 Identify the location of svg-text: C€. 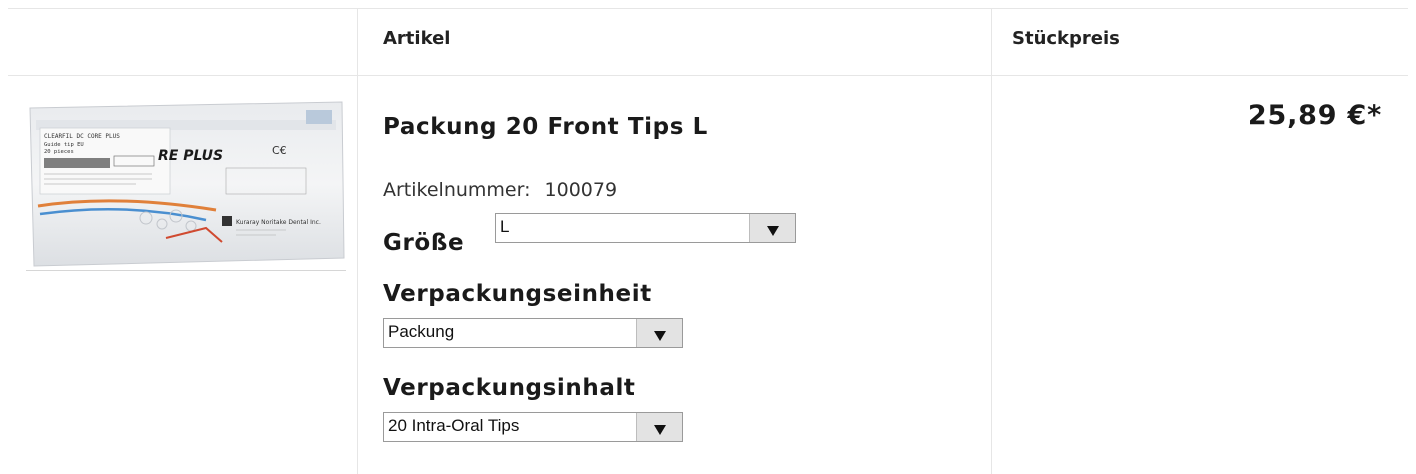
(279, 150).